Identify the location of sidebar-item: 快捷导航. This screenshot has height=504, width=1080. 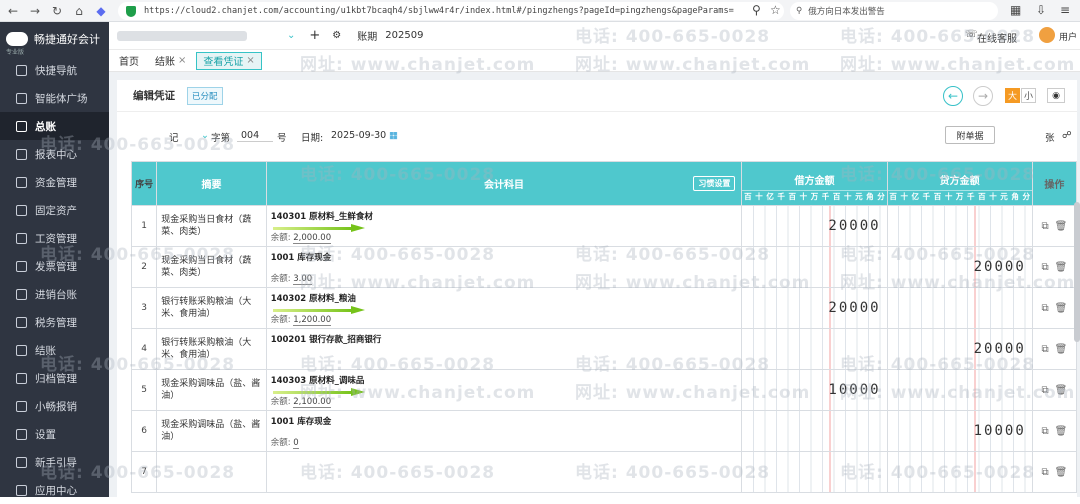
(54, 70).